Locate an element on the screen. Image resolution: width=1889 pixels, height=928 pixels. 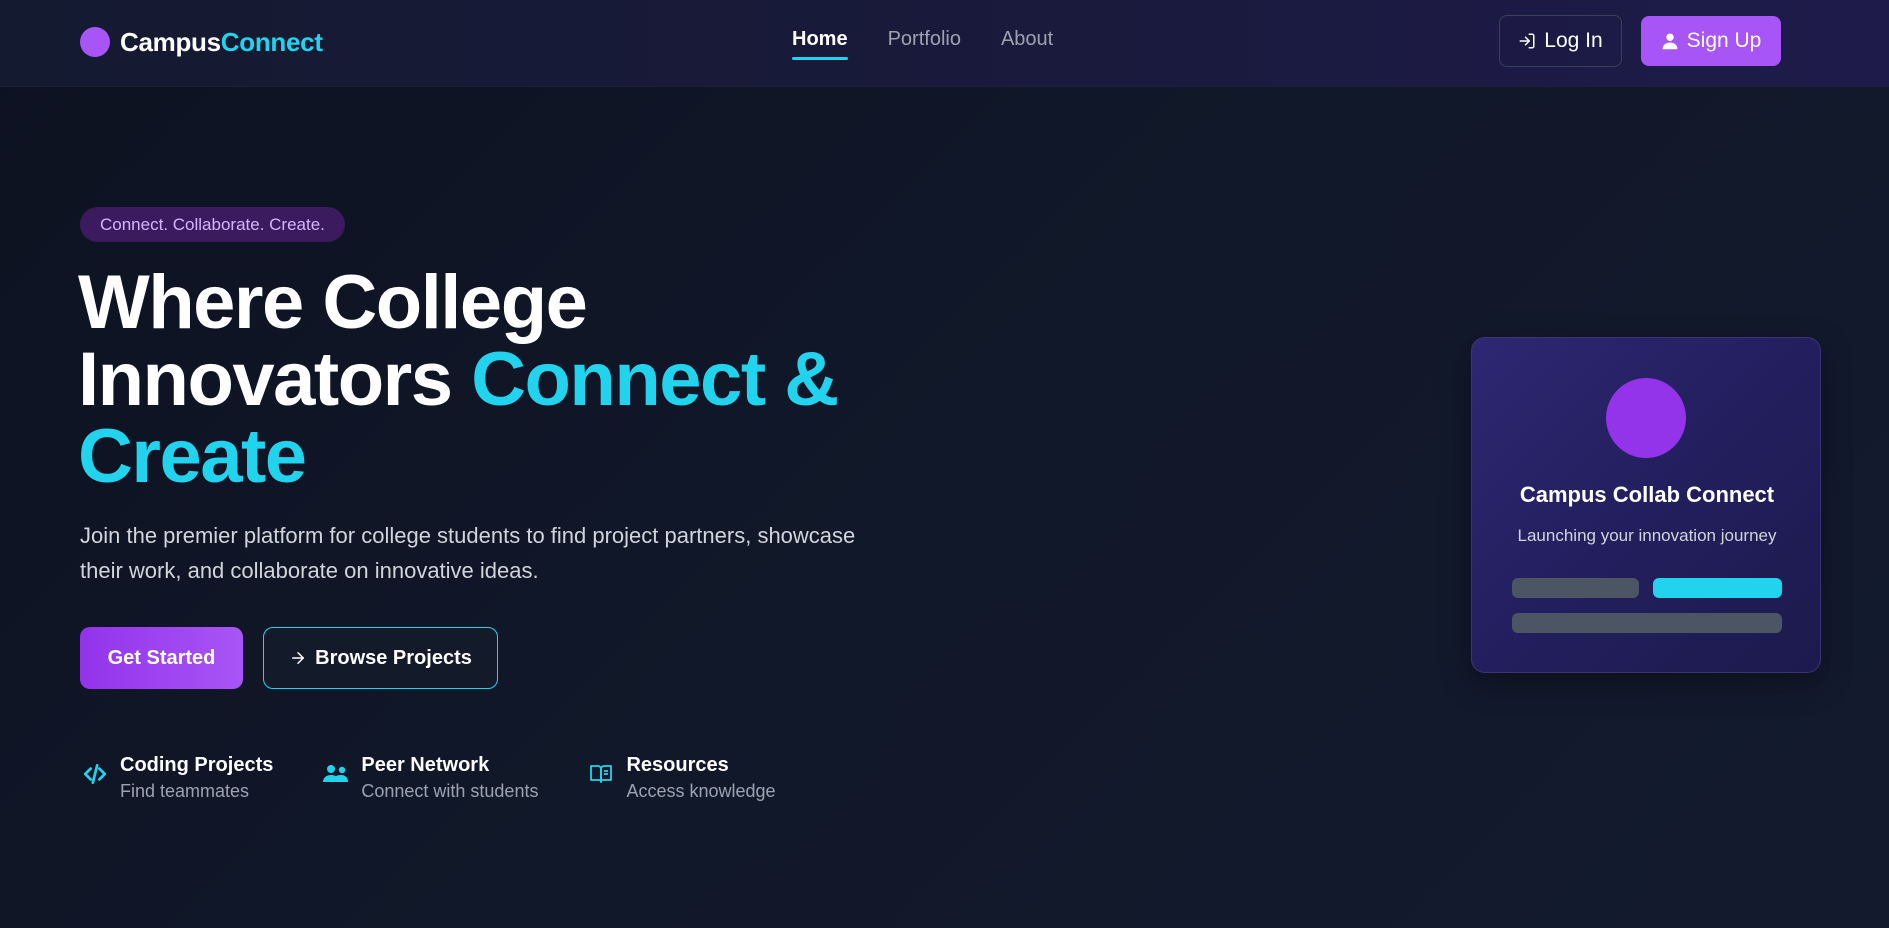
nav-item-home: Home is located at coordinates (820, 43).